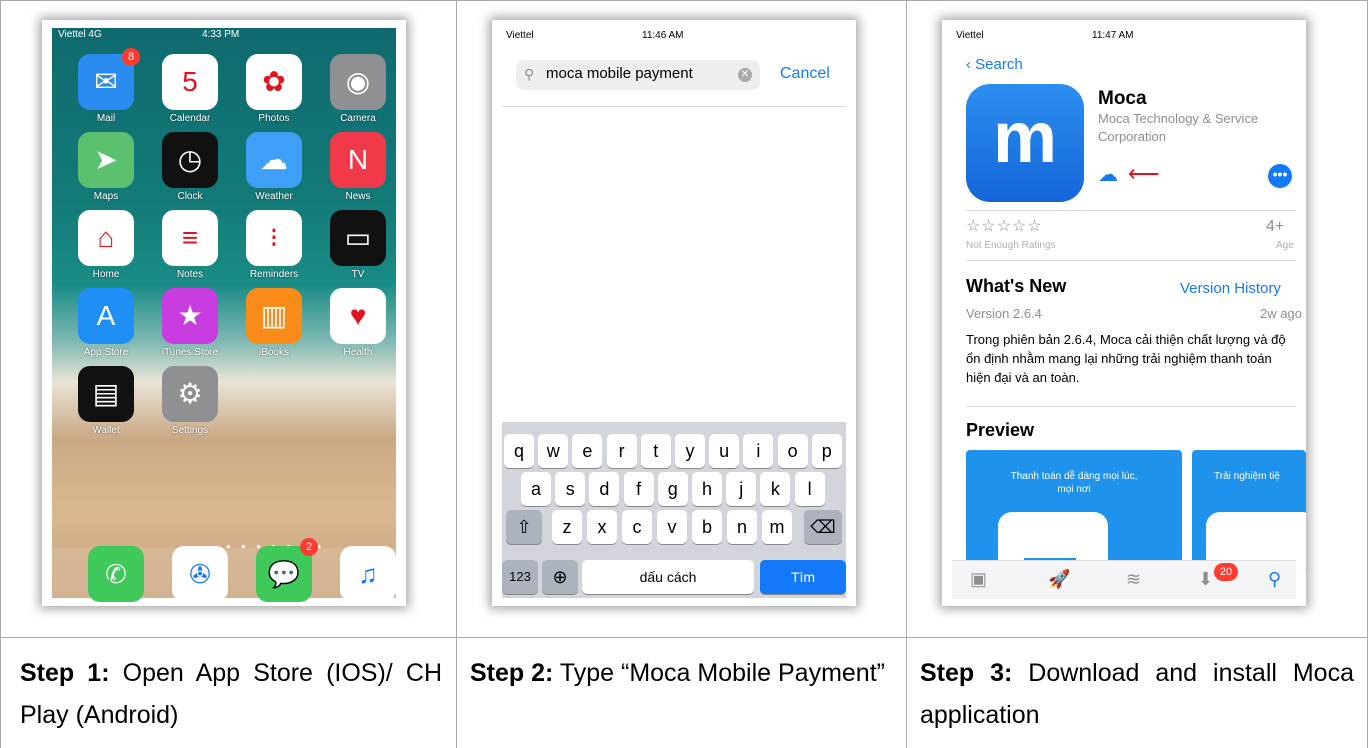  Describe the element at coordinates (190, 160) in the screenshot. I see `app-icon-clock: ◷` at that location.